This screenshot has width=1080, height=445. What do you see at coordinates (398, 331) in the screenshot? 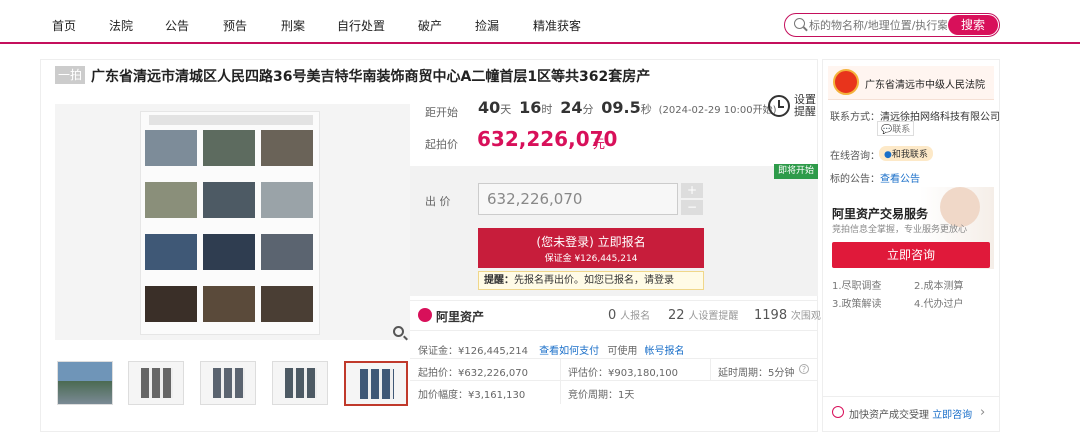
I see `zoom-icon` at bounding box center [398, 331].